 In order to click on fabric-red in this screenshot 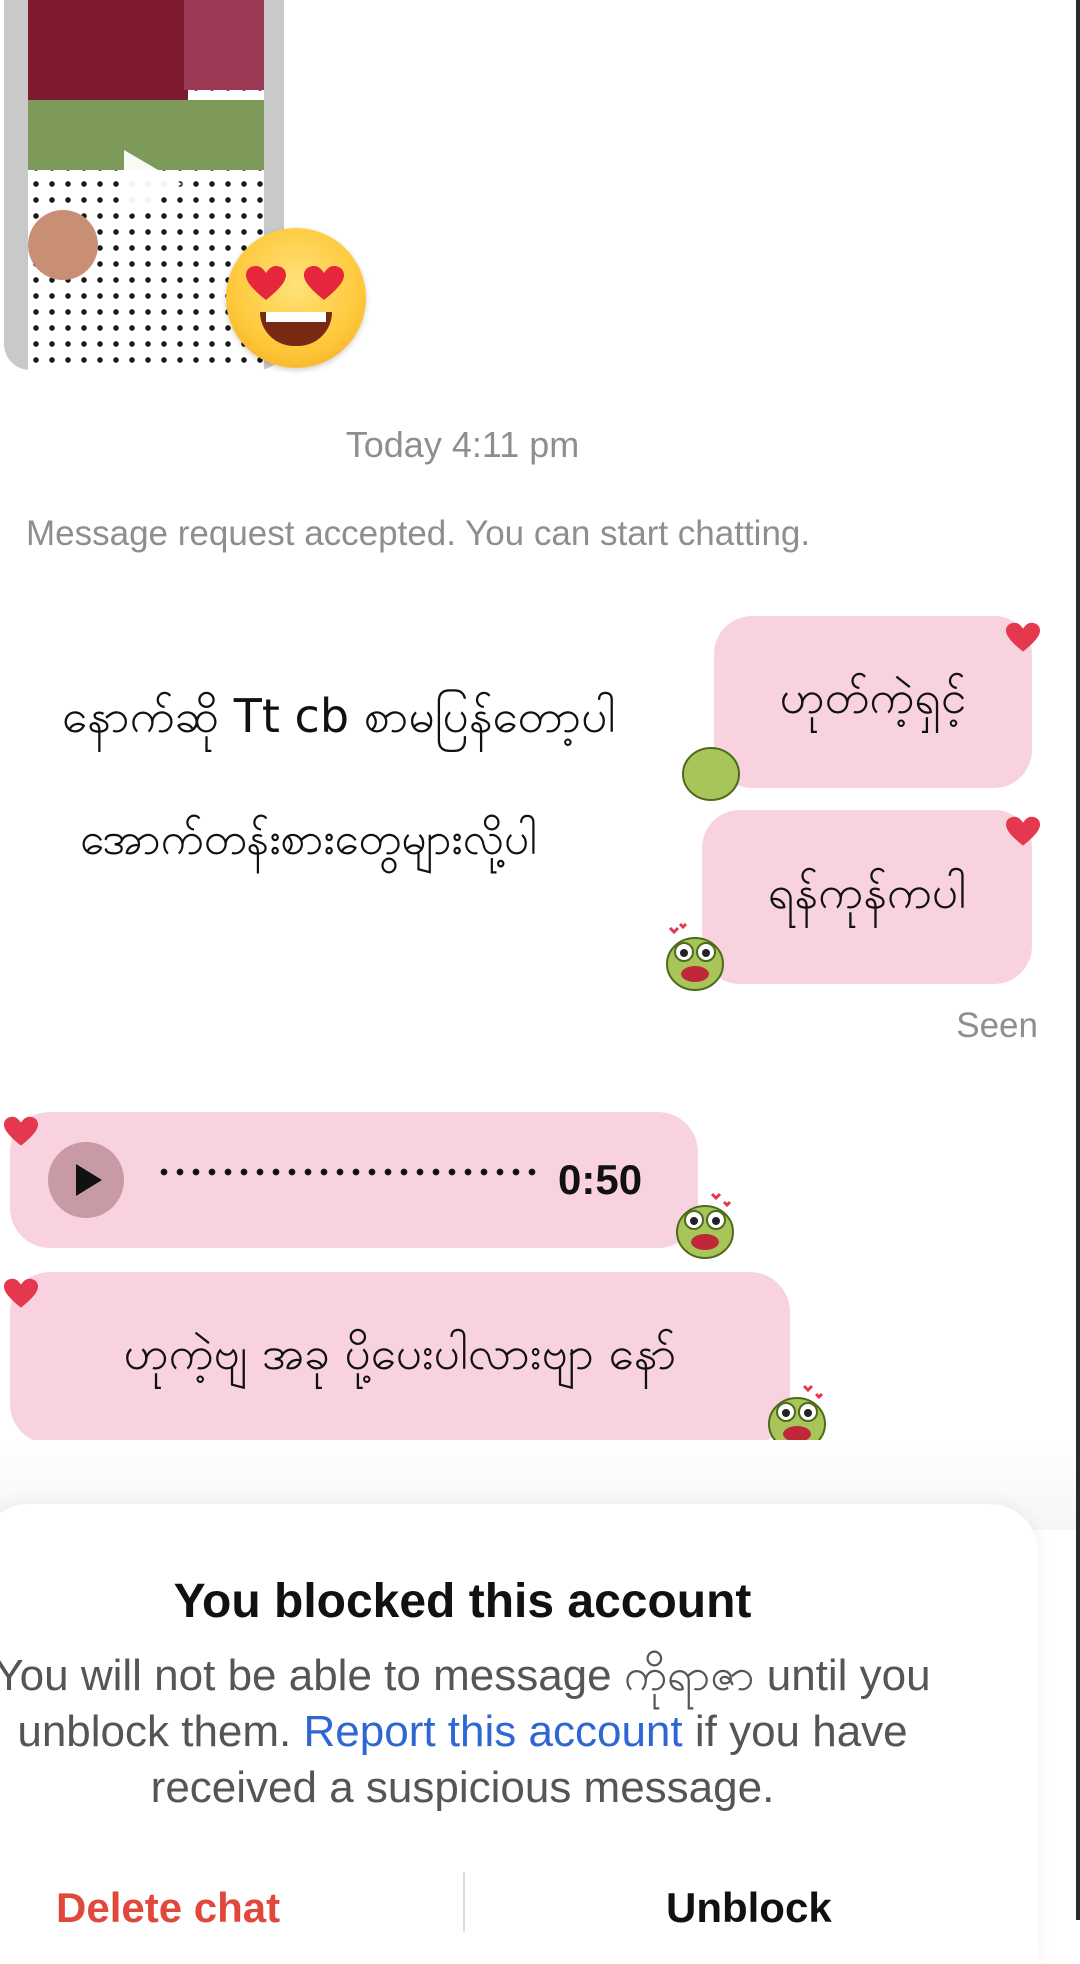, I will do `click(108, 55)`.